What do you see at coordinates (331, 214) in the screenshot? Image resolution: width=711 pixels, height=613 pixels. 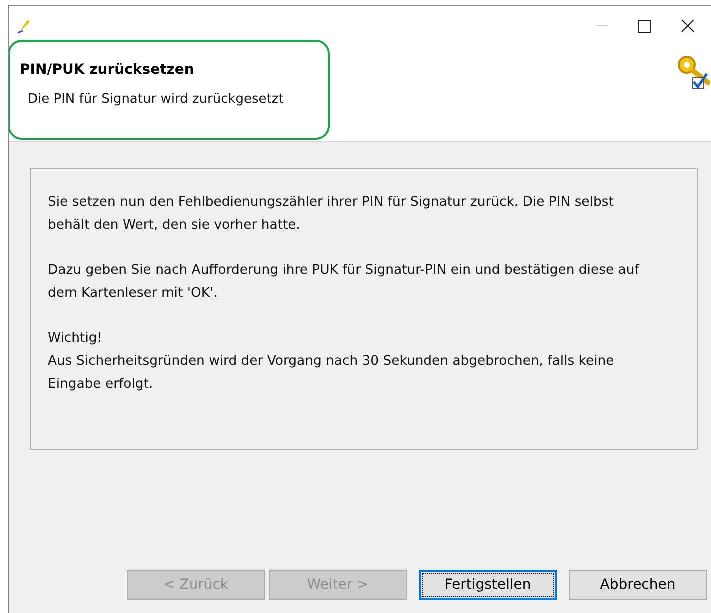 I see `info-text: Sie setzen nun den Fehlbedienungszähler ihrer PIN für Signatur zurück. Die PIN selbst behält den Wert, den sie vorher hatte.` at bounding box center [331, 214].